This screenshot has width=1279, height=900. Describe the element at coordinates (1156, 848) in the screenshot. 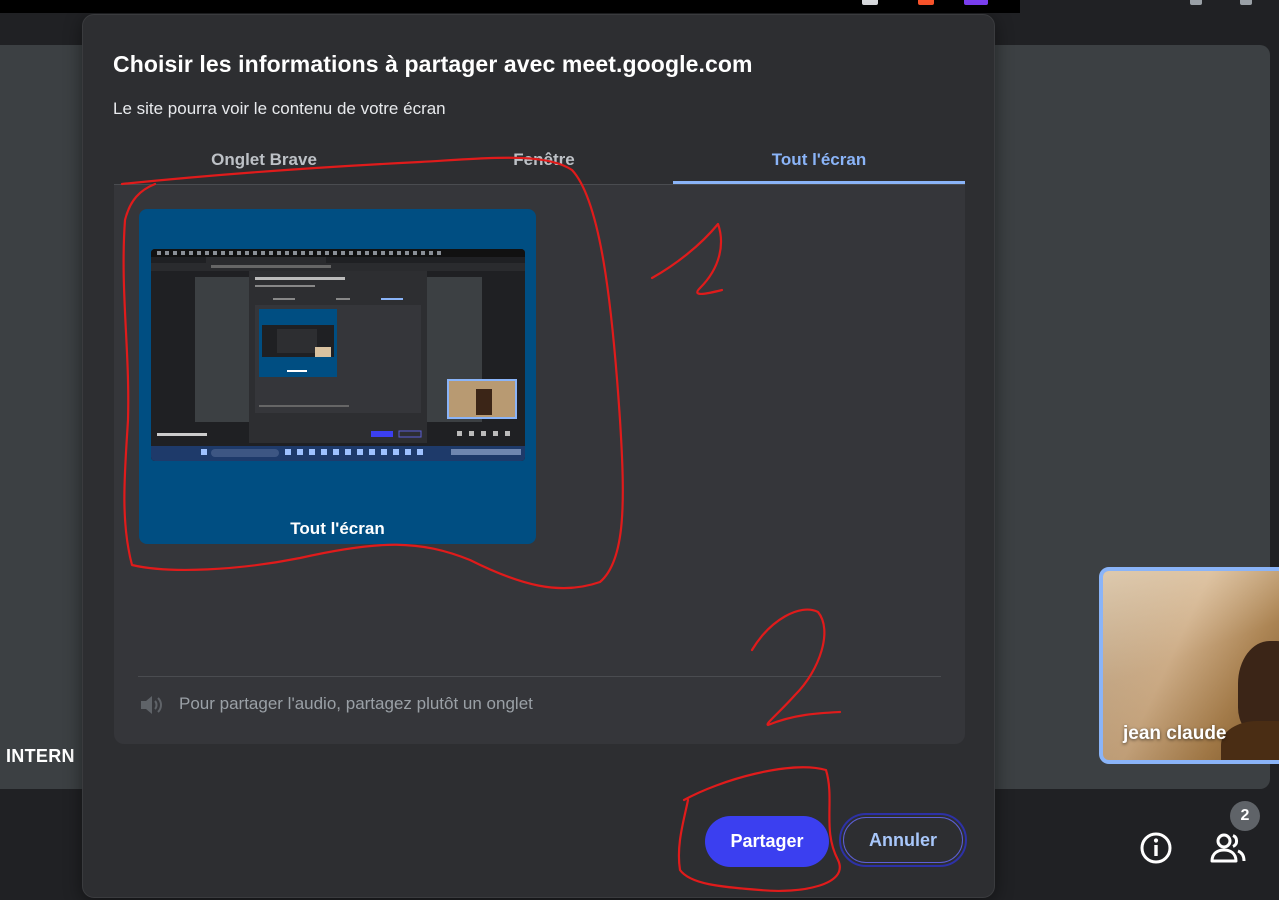

I see `info-icon` at that location.